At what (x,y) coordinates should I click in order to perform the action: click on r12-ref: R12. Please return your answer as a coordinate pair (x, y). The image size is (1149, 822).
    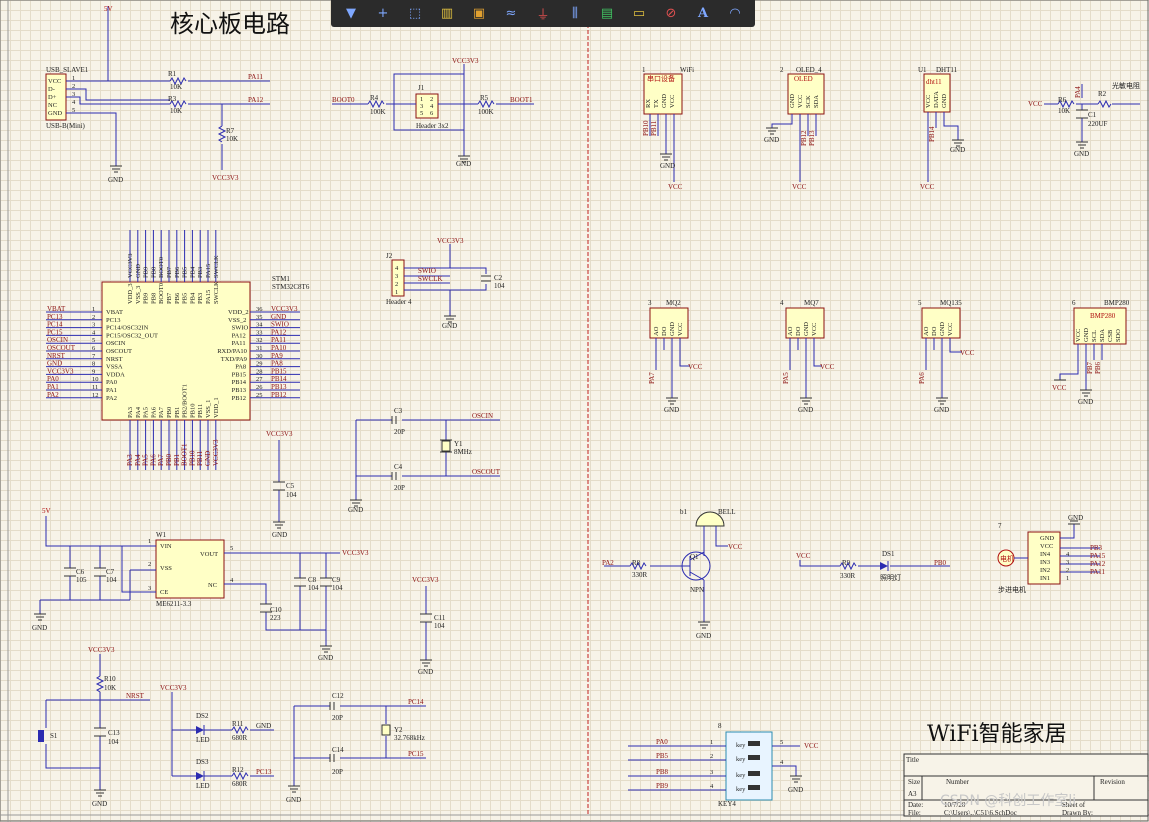
    Looking at the image, I should click on (238, 770).